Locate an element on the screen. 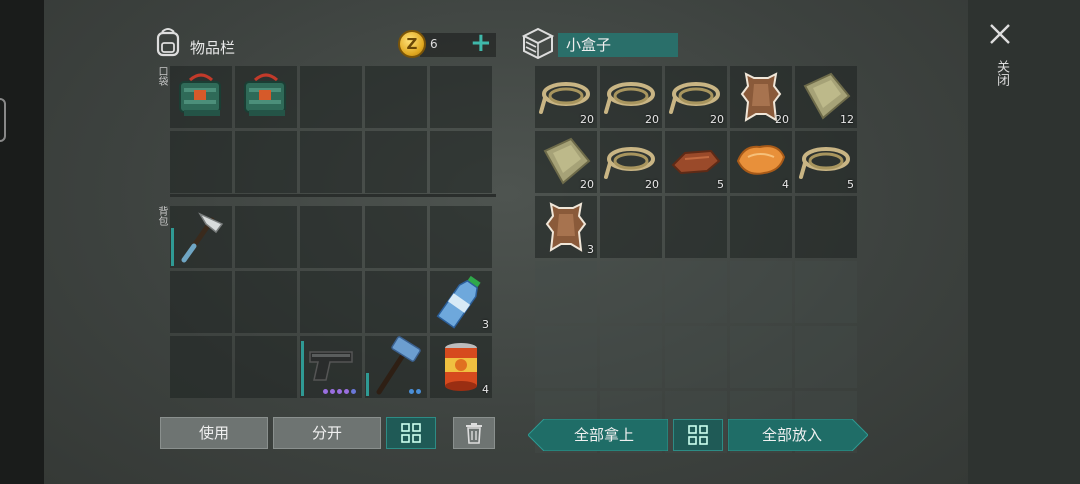 This screenshot has height=484, width=1080. close-label: 关闭 is located at coordinates (1001, 73).